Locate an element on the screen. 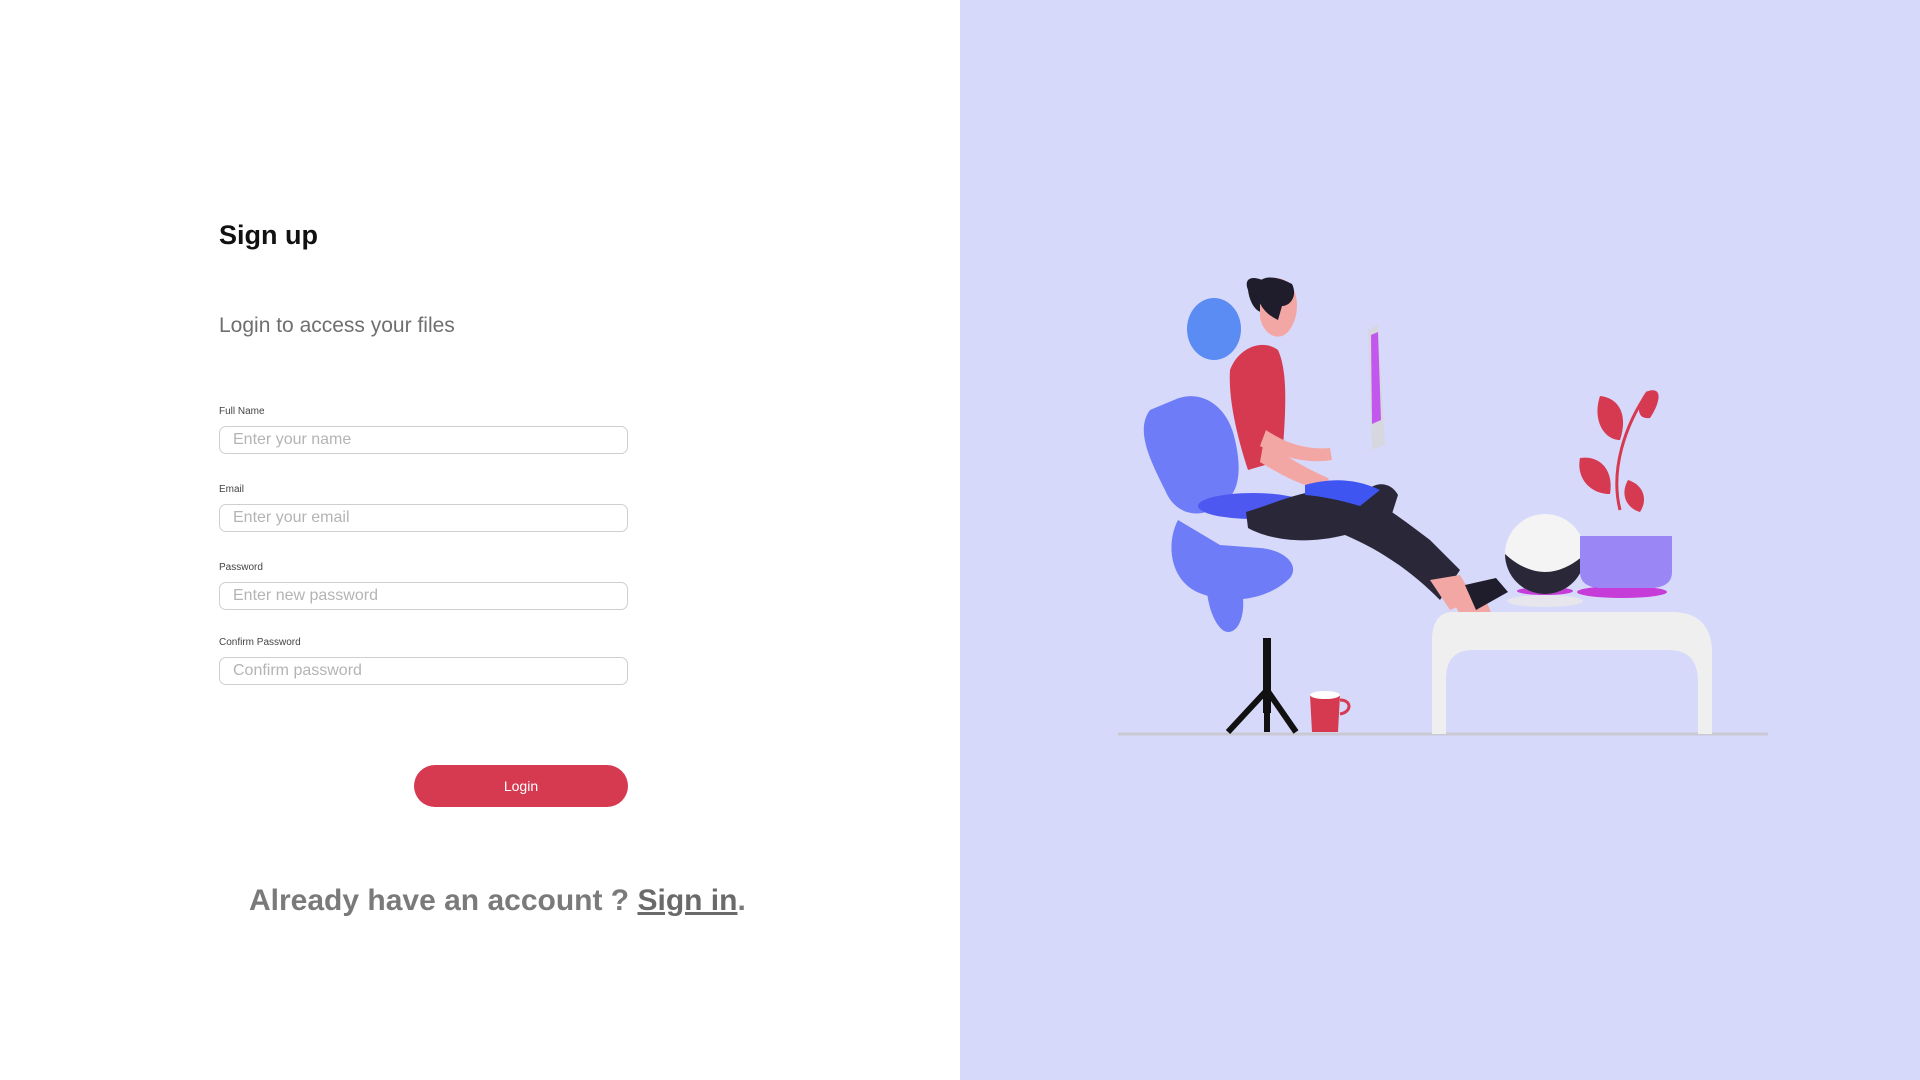 The width and height of the screenshot is (1920, 1080). signin-prompt-suffix: . is located at coordinates (741, 900).